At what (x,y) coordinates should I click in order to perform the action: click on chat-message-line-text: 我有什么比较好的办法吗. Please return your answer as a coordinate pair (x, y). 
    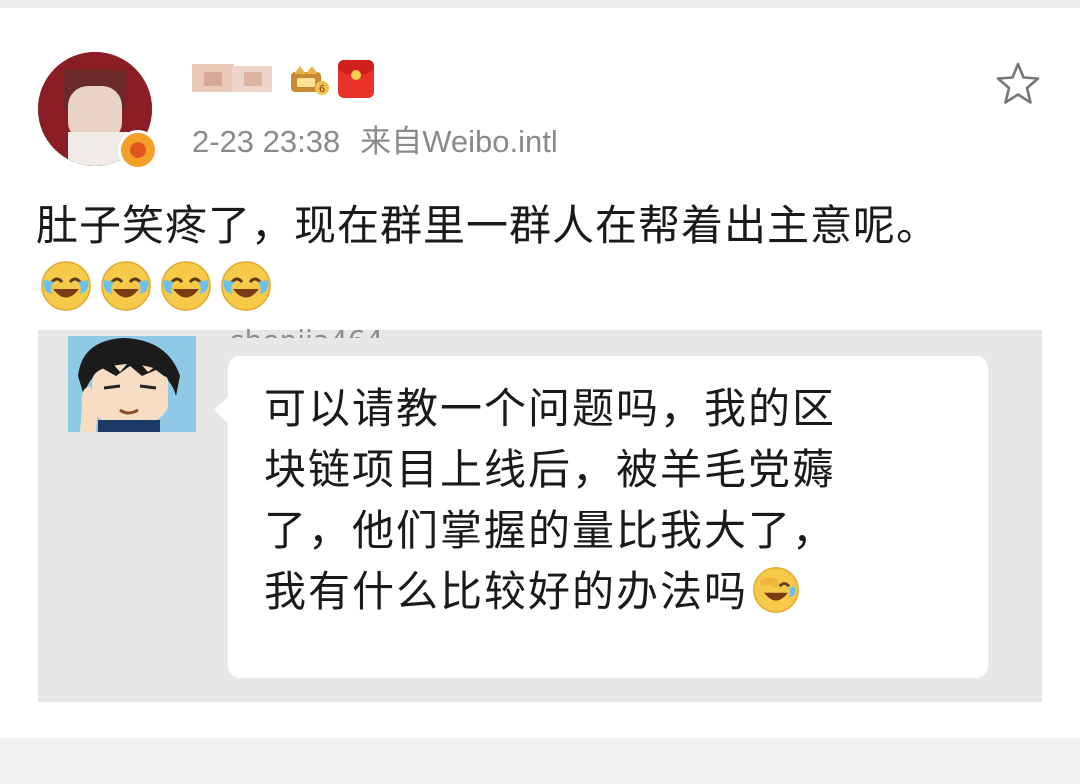
    Looking at the image, I should click on (506, 591).